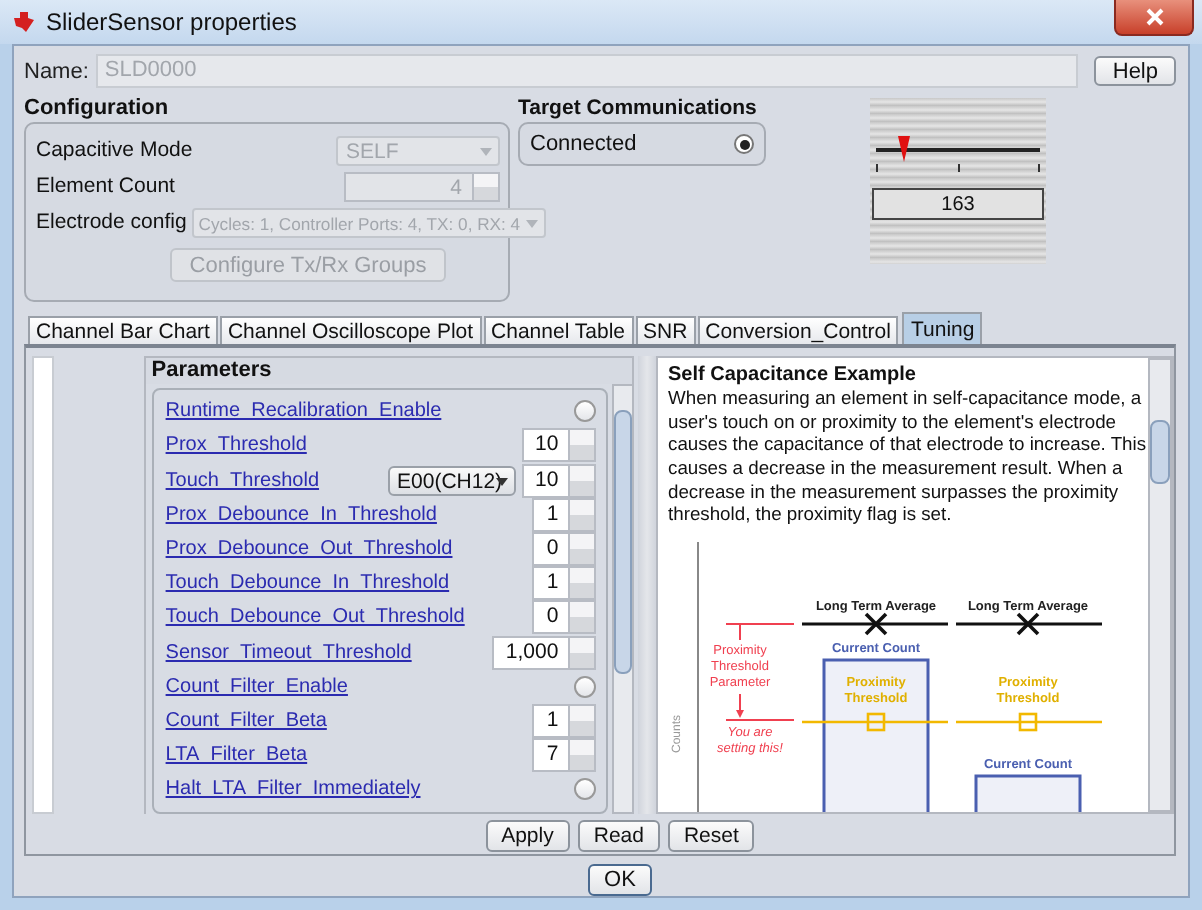 This screenshot has height=910, width=1202. I want to click on parameter-link: Sensor_Timeout_Threshold, so click(288, 652).